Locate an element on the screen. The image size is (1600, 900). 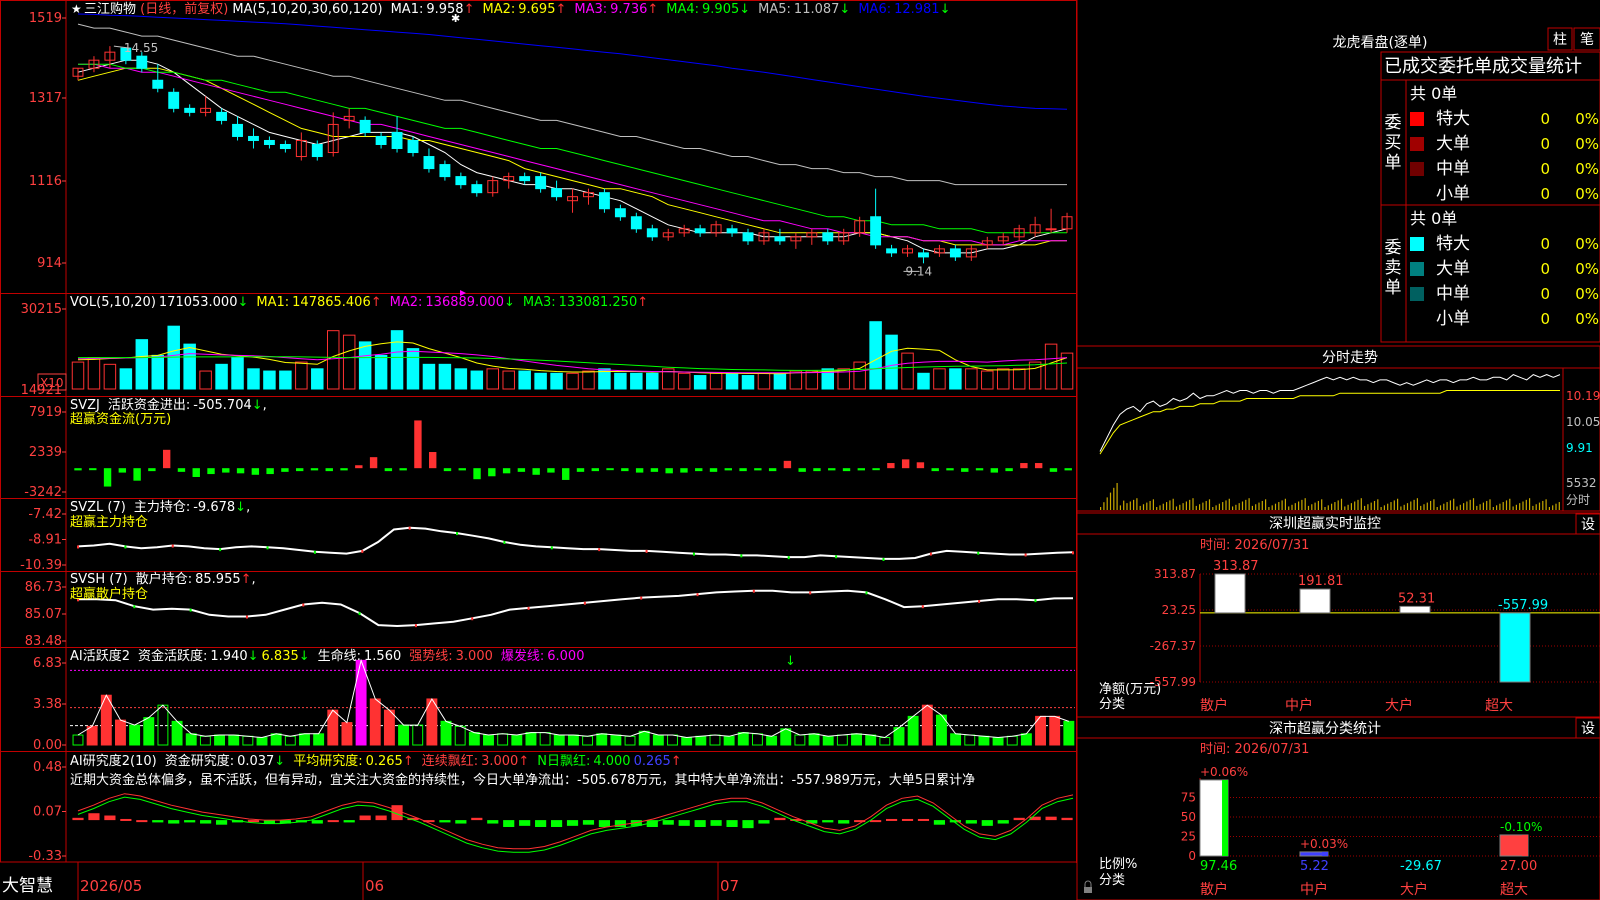
indicator-key: N日飘红: is located at coordinates (563, 761).